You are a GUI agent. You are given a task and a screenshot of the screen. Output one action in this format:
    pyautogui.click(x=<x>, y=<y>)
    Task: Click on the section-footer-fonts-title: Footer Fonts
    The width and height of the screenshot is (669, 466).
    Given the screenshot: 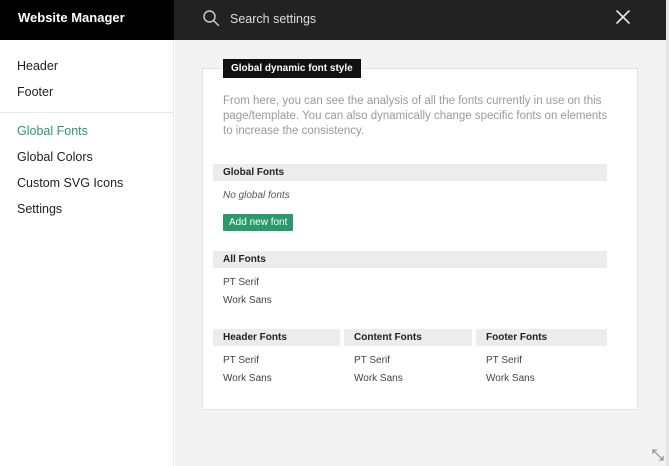 What is the action you would take?
    pyautogui.click(x=541, y=337)
    